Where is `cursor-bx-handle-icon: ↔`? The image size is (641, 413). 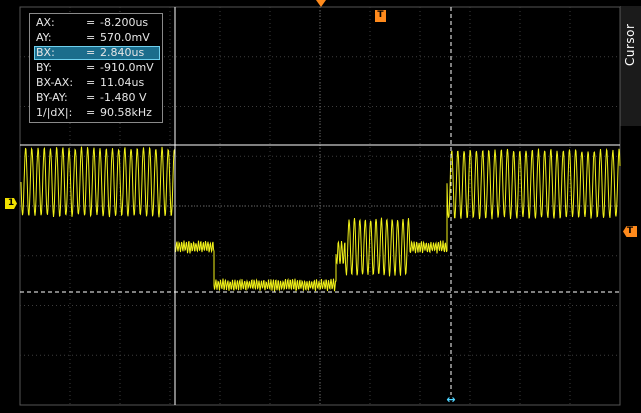
cursor-bx-handle-icon: ↔ is located at coordinates (451, 399).